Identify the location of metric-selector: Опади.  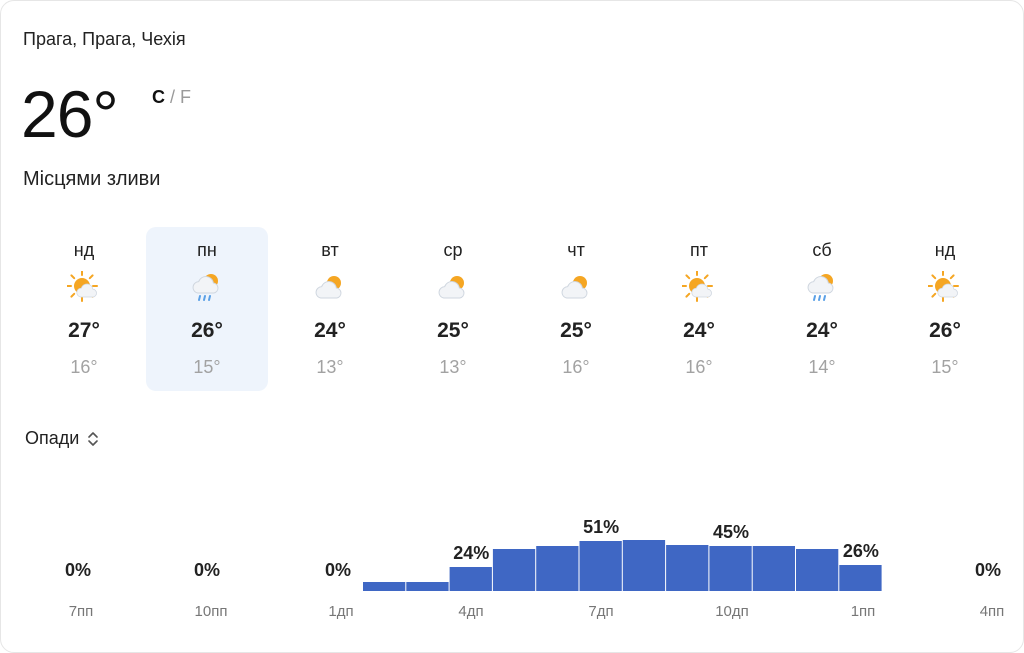
(62, 438).